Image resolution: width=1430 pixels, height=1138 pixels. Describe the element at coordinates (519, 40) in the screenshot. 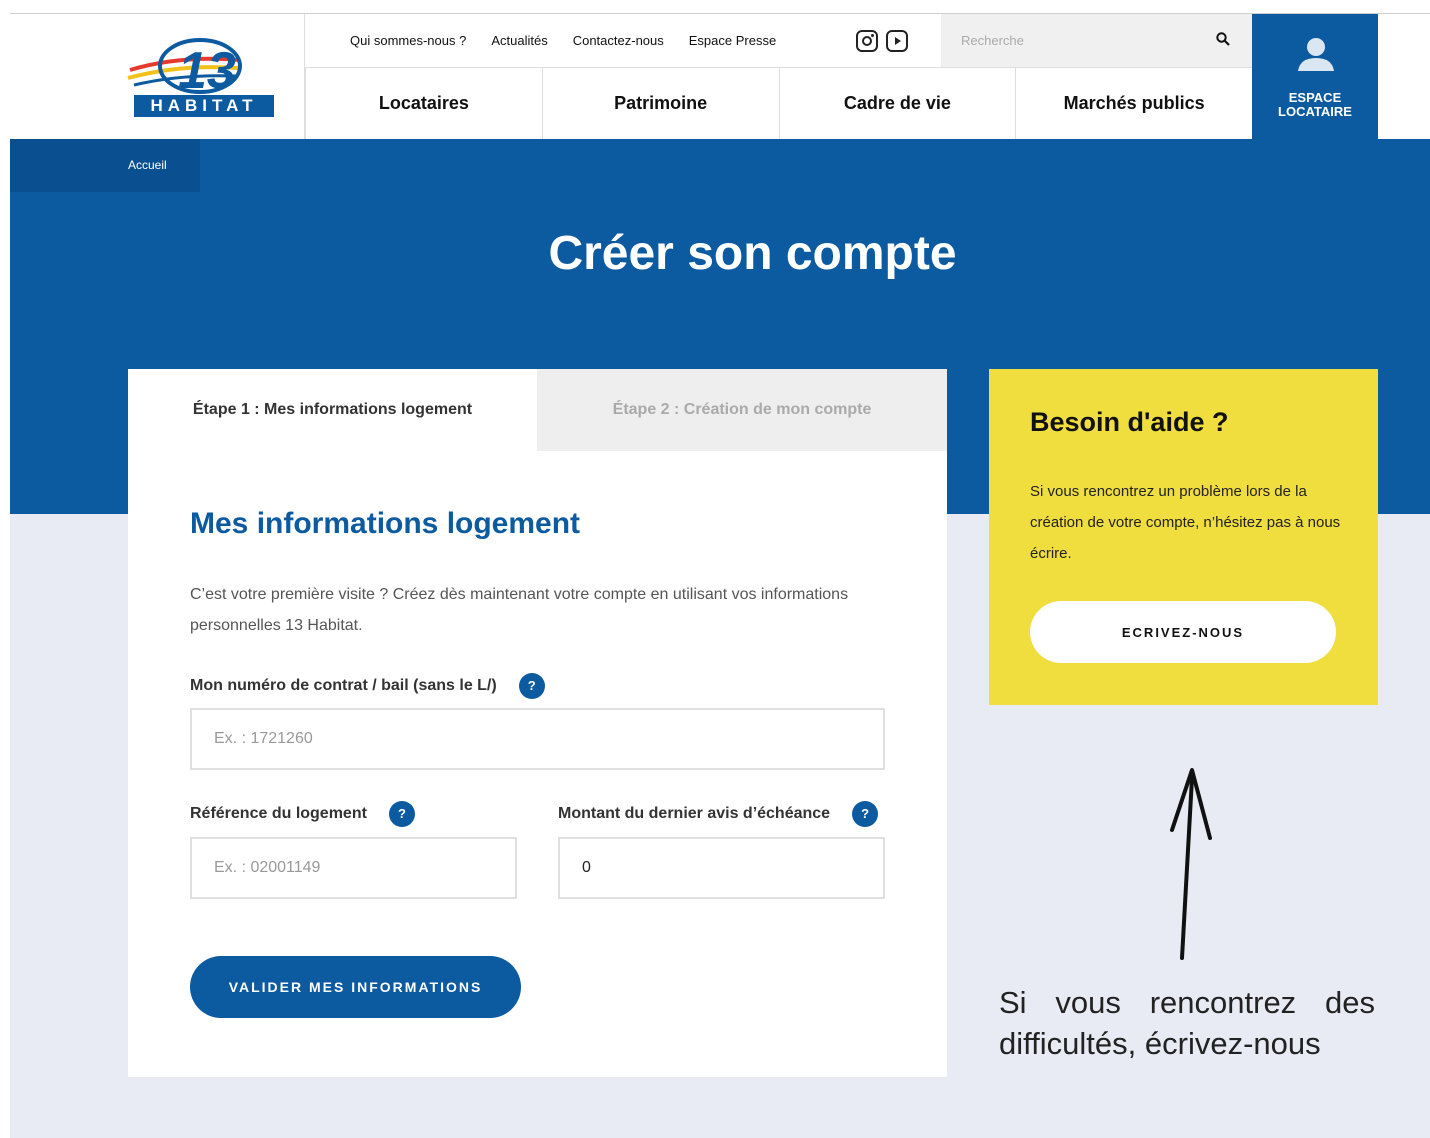

I see `toplink-news: Actualités` at that location.